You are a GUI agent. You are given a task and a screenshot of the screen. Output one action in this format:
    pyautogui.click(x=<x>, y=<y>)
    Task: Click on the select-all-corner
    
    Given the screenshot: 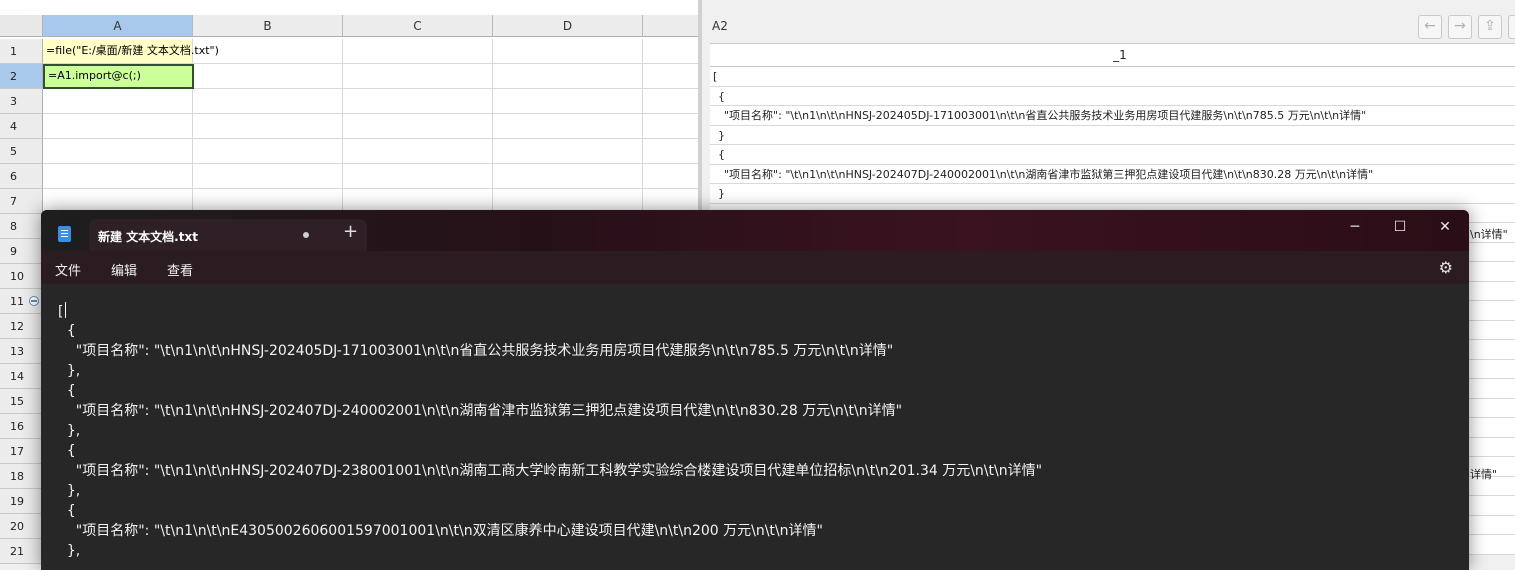 What is the action you would take?
    pyautogui.click(x=21, y=26)
    